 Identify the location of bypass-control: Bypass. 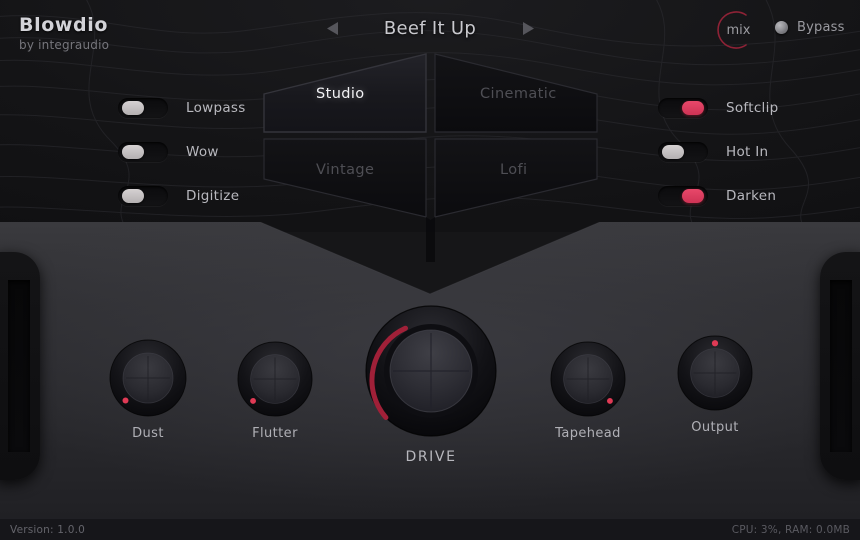
(810, 27).